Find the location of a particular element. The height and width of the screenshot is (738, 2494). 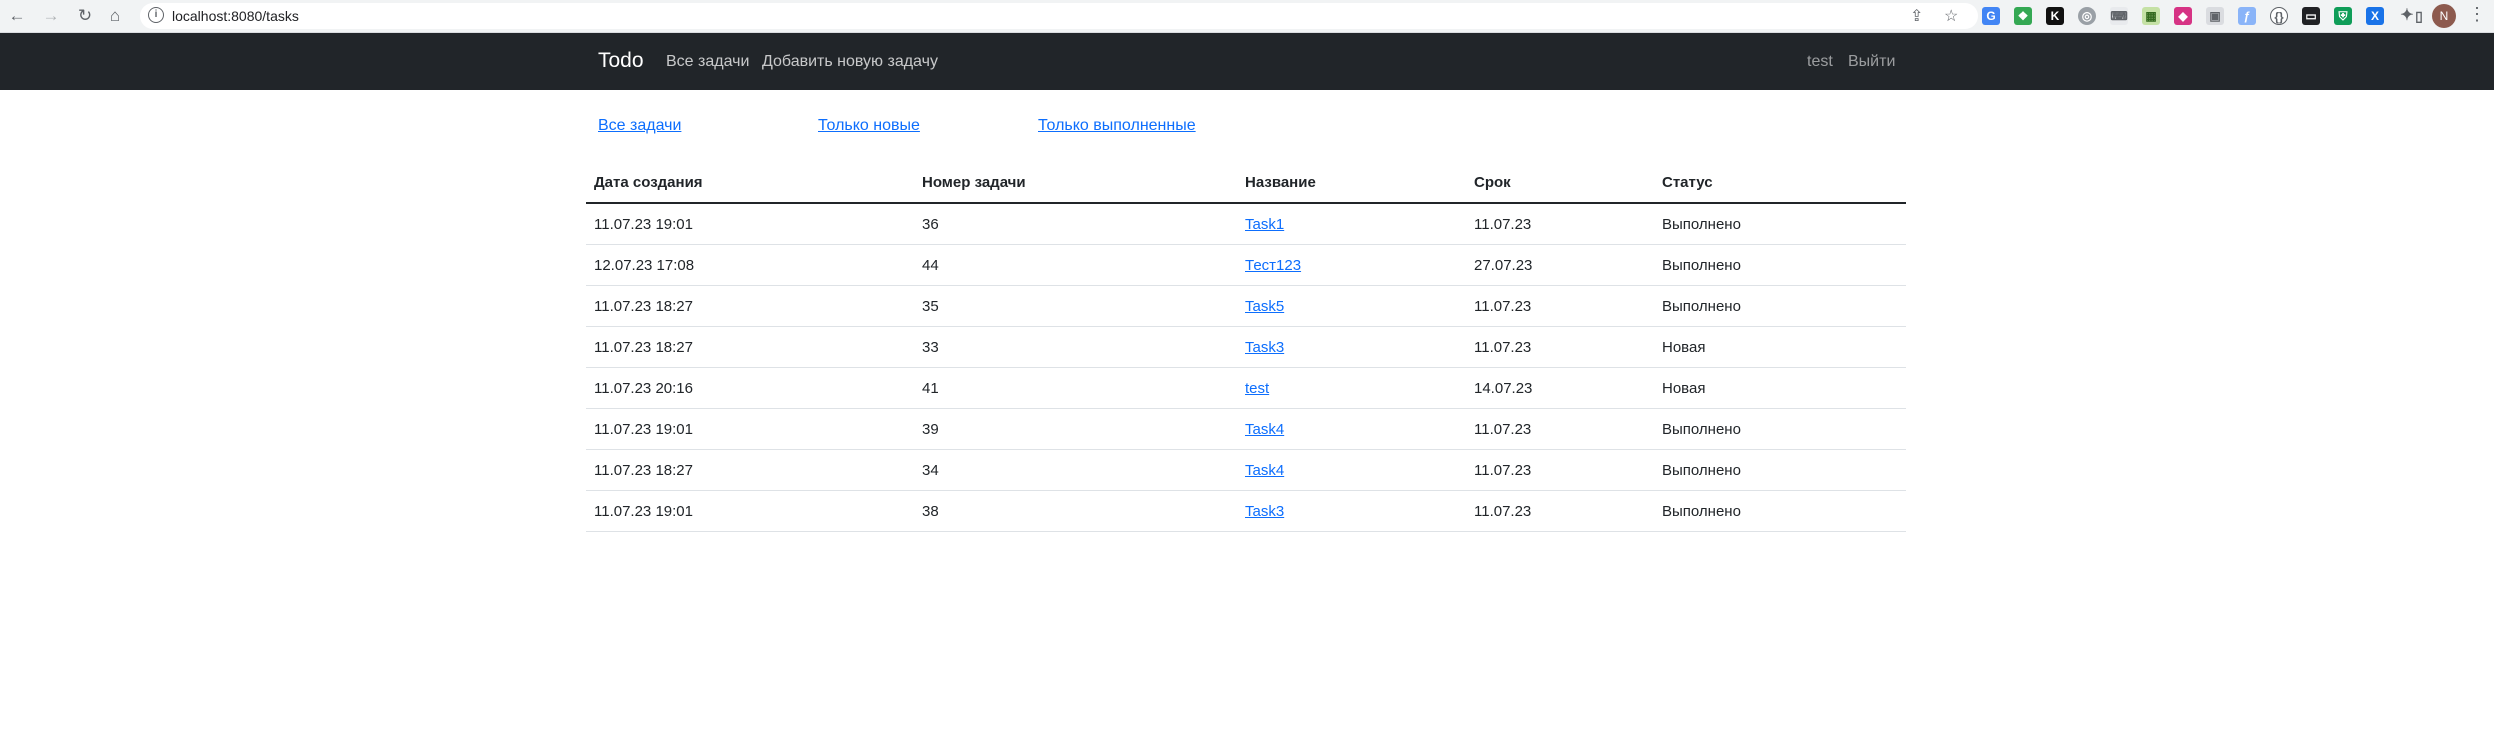

task-title-link: Тест123 is located at coordinates (1273, 265).